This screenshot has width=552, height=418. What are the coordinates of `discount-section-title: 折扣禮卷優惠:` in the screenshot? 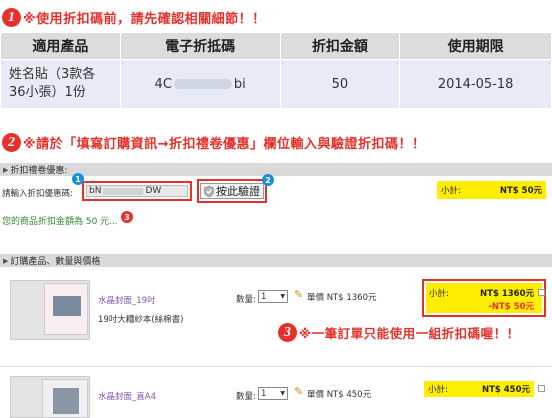 It's located at (39, 171).